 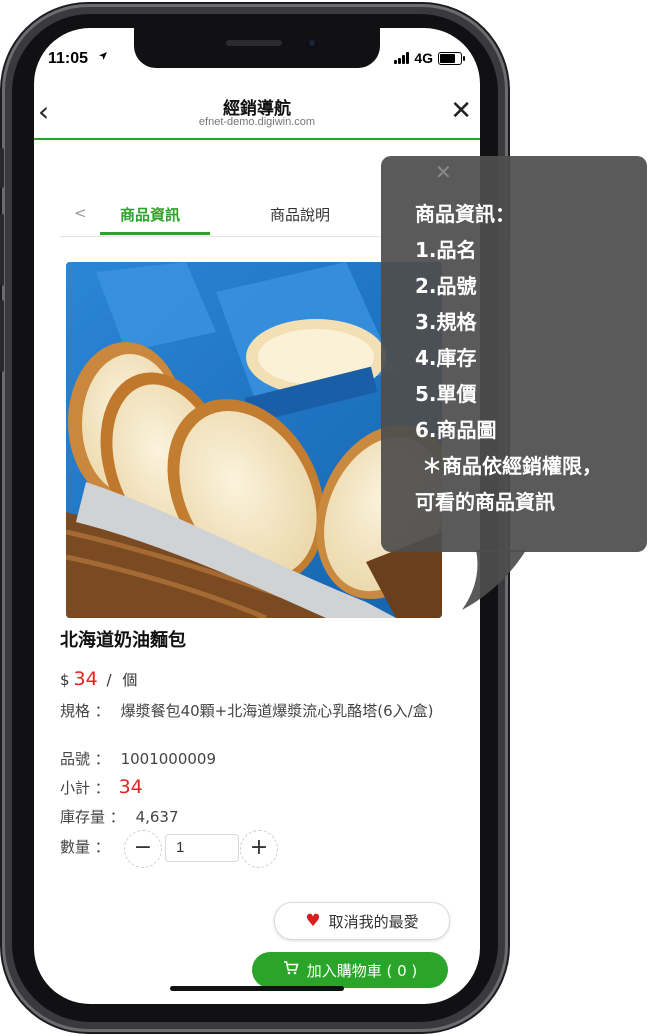 I want to click on stock-label: 庫存量 ：, so click(x=92, y=817).